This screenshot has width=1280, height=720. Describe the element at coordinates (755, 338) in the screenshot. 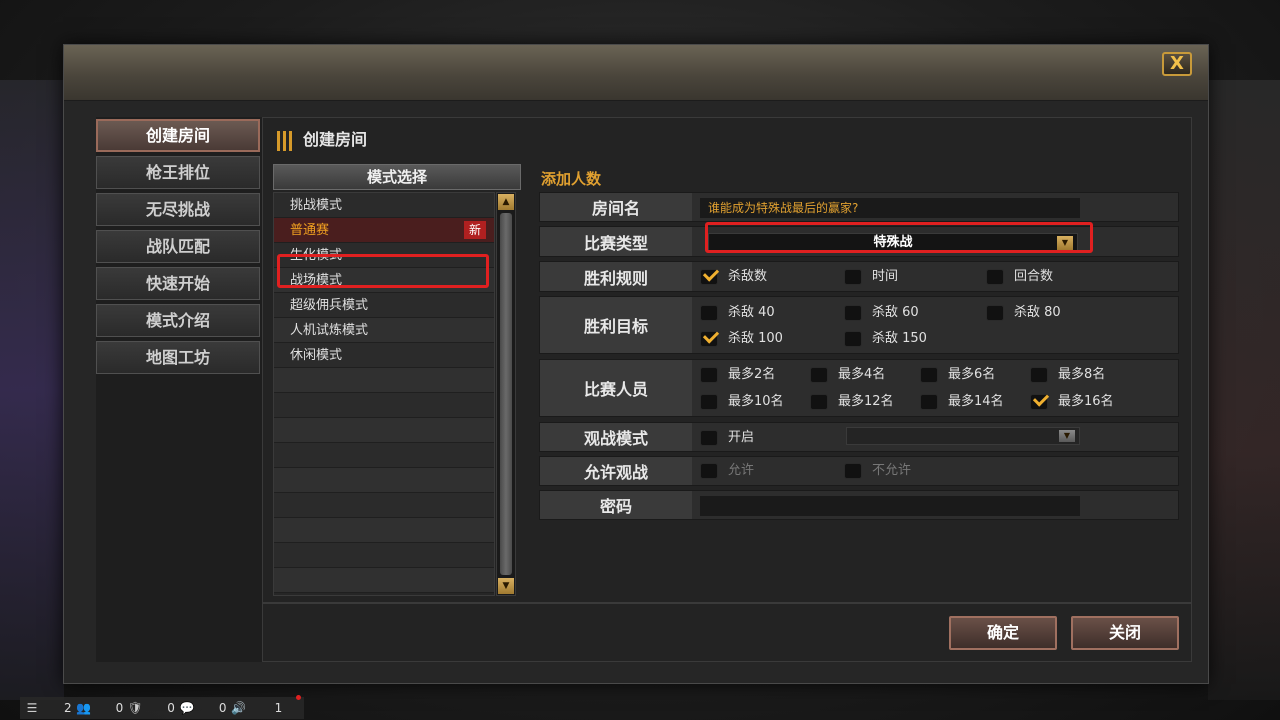

I see `option-label: 杀敌 100` at that location.